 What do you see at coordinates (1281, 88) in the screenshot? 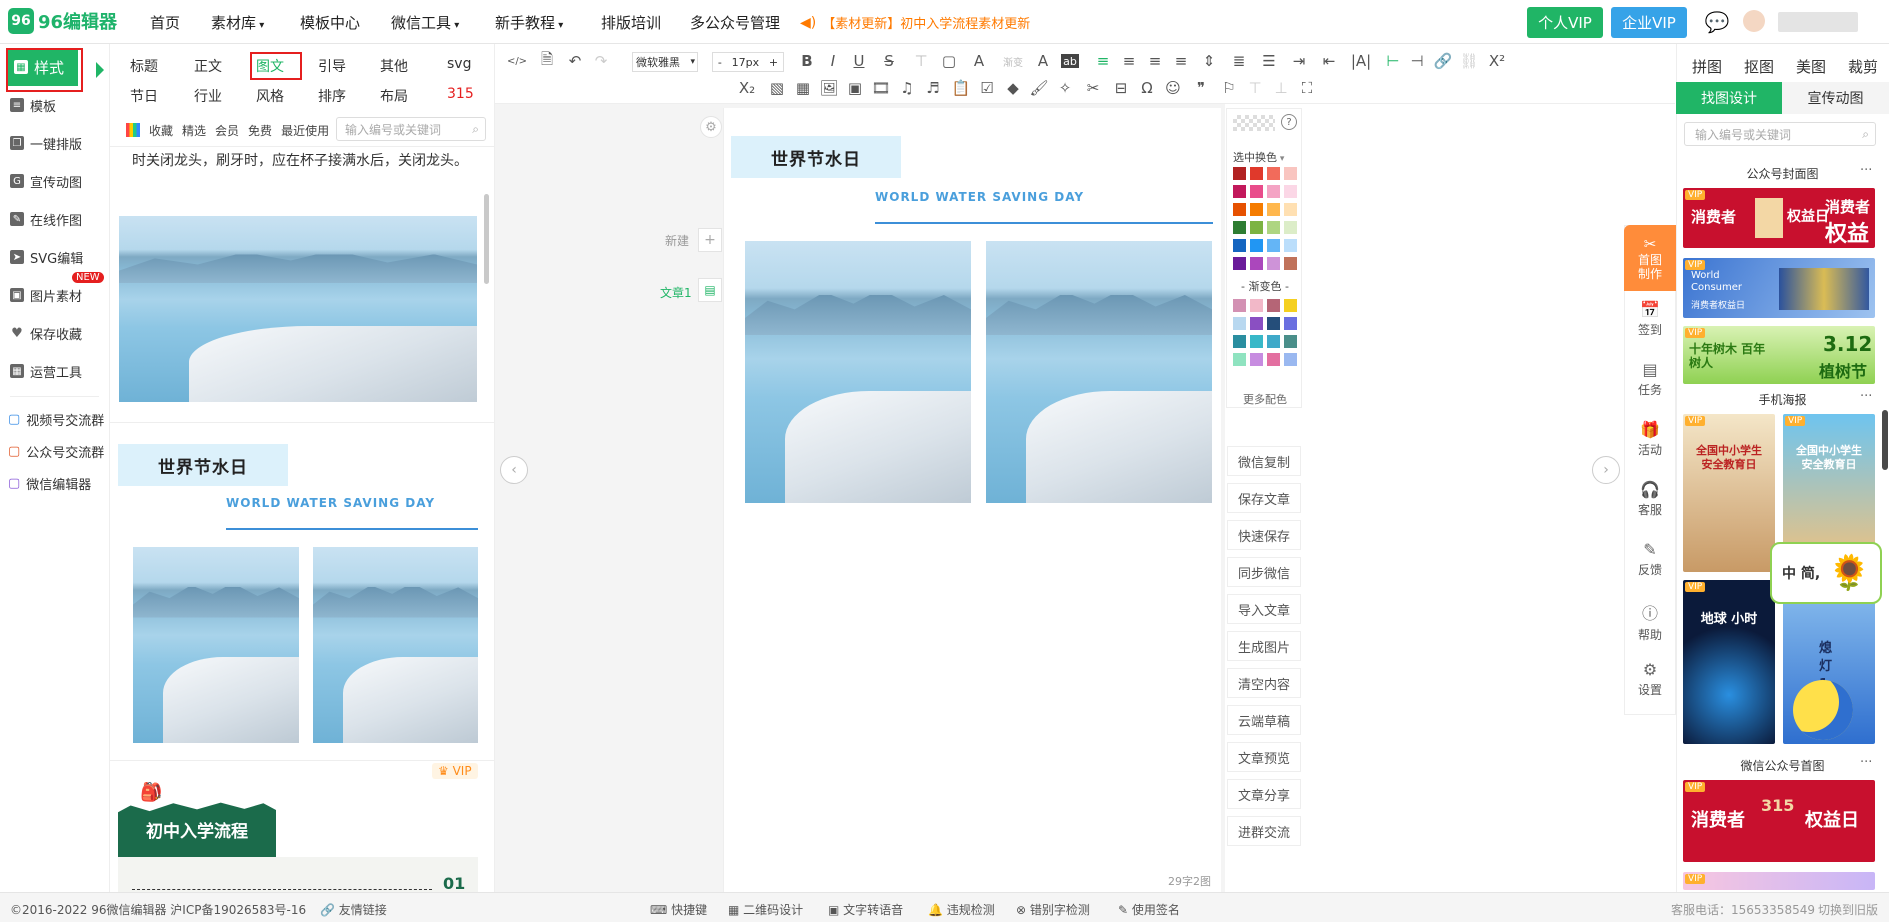
I see `align-bottom-icon: ⊥` at bounding box center [1281, 88].